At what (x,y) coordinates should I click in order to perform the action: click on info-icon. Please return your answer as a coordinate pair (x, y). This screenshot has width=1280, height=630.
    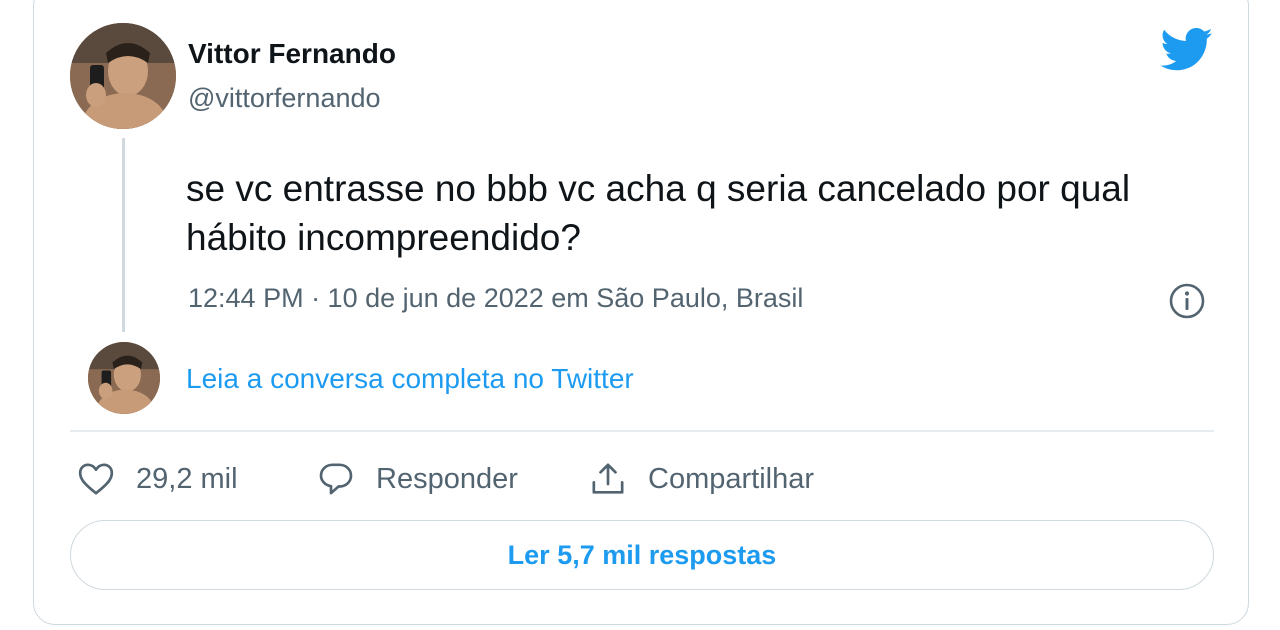
    Looking at the image, I should click on (1187, 301).